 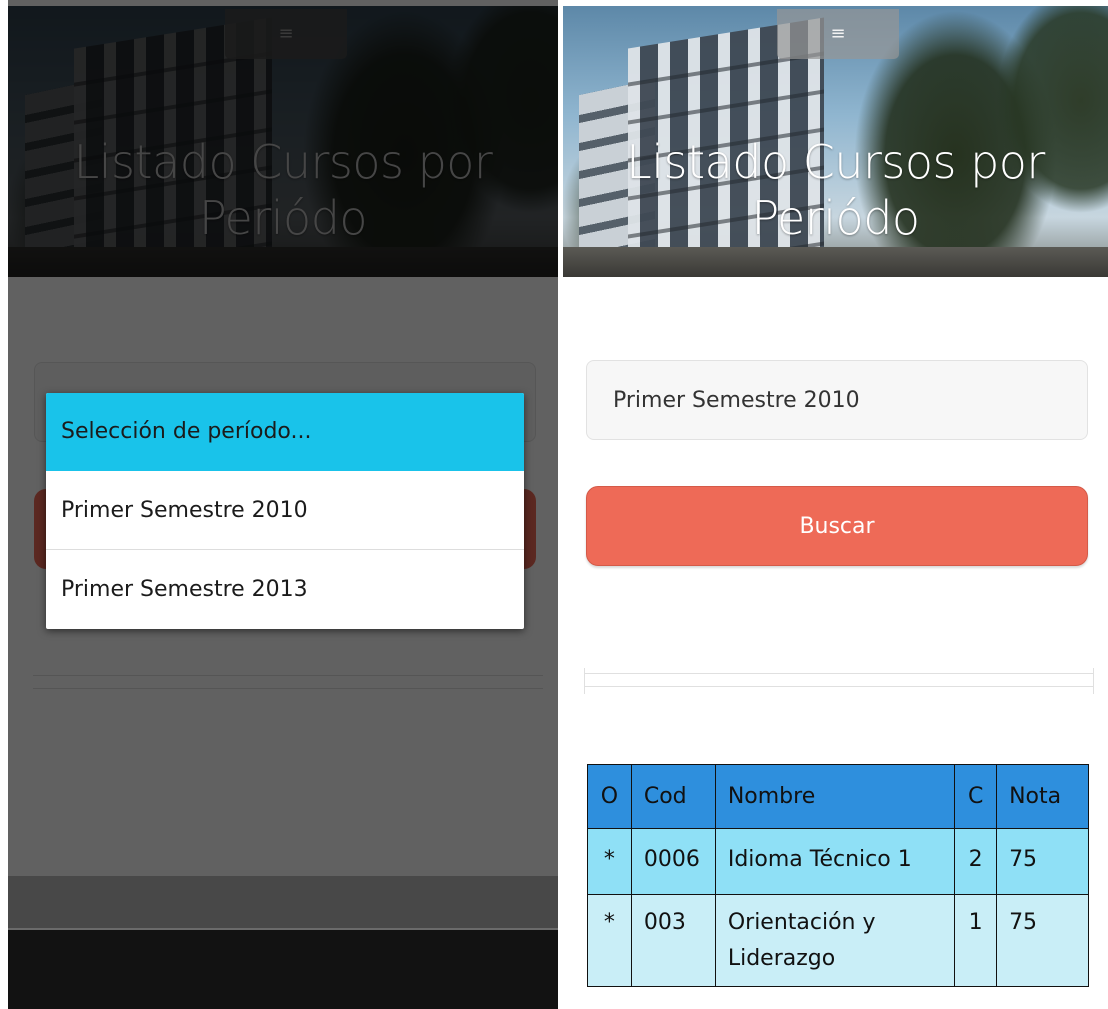 I want to click on table-row: * 0006 Idioma Técnico 1 2 75, so click(x=838, y=861).